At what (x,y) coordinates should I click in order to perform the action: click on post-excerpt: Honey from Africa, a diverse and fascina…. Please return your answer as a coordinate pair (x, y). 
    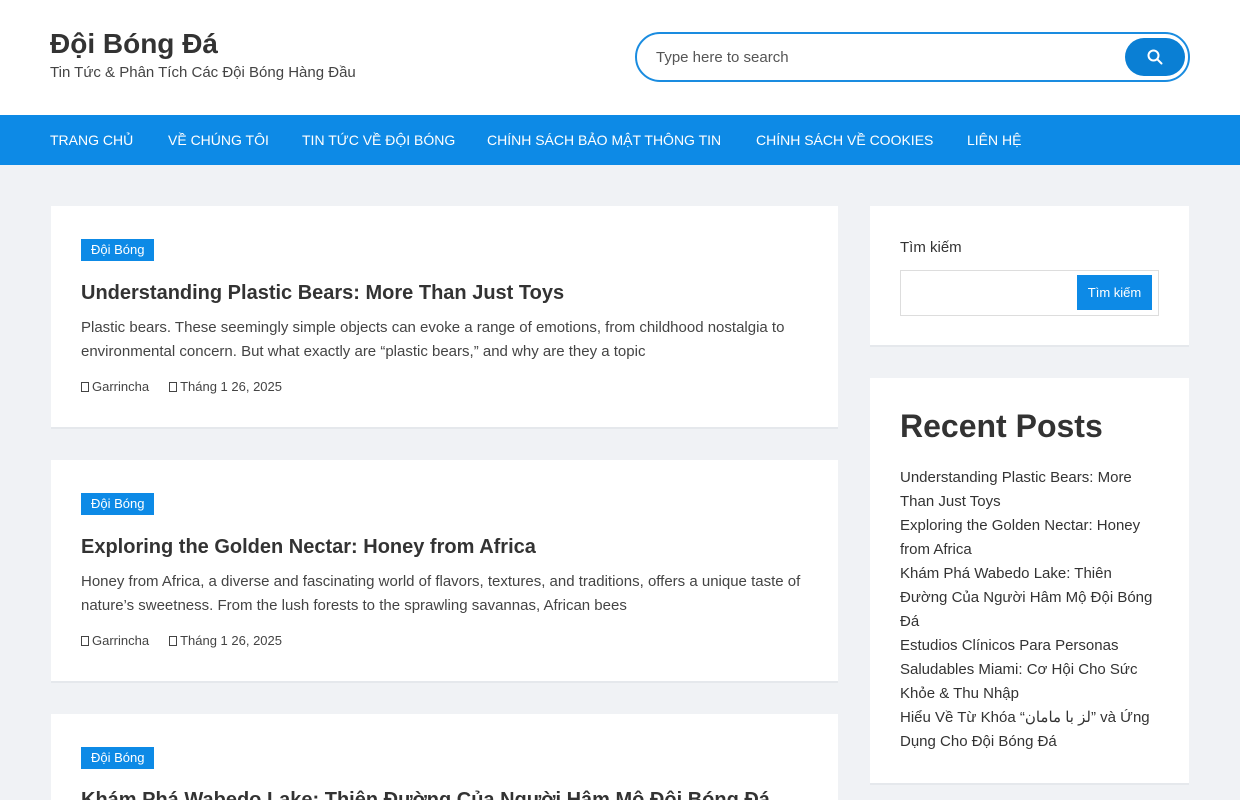
    Looking at the image, I should click on (441, 593).